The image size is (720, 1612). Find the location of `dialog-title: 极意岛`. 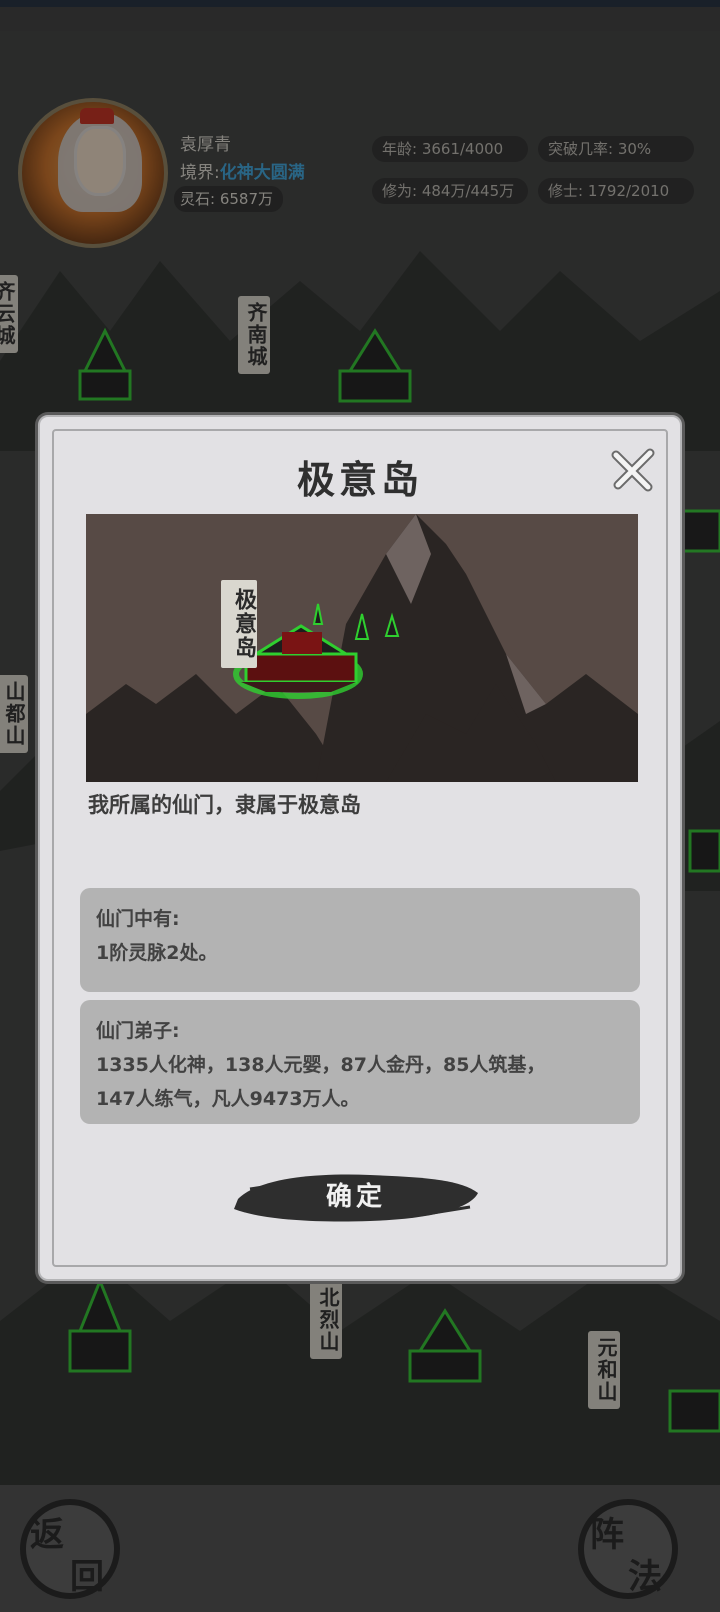

dialog-title: 极意岛 is located at coordinates (359, 479).